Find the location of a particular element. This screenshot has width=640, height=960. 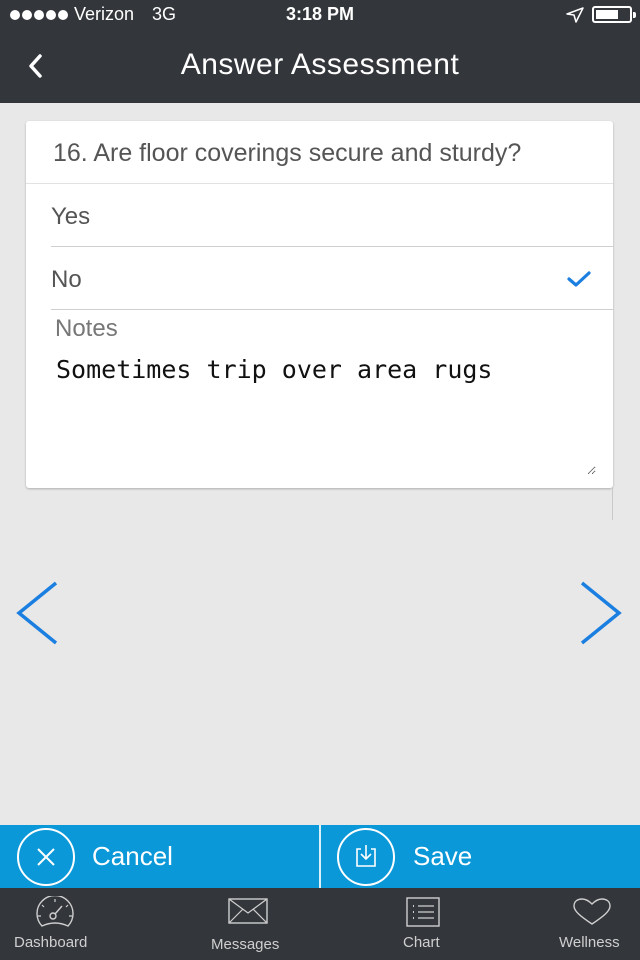

answer-option-yes: Yes is located at coordinates (332, 215).